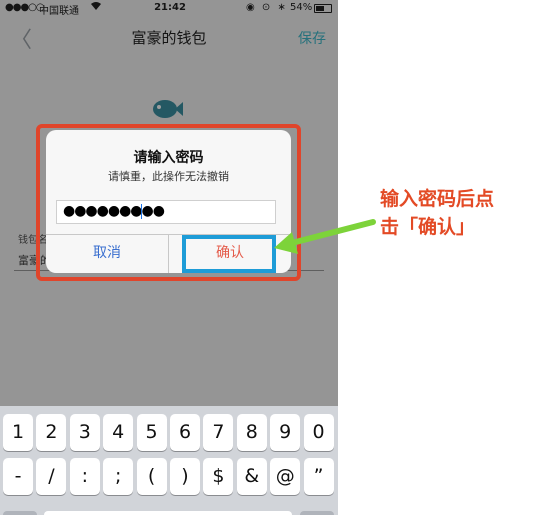 The height and width of the screenshot is (515, 555). Describe the element at coordinates (317, 513) in the screenshot. I see `keyboard-return-key` at that location.